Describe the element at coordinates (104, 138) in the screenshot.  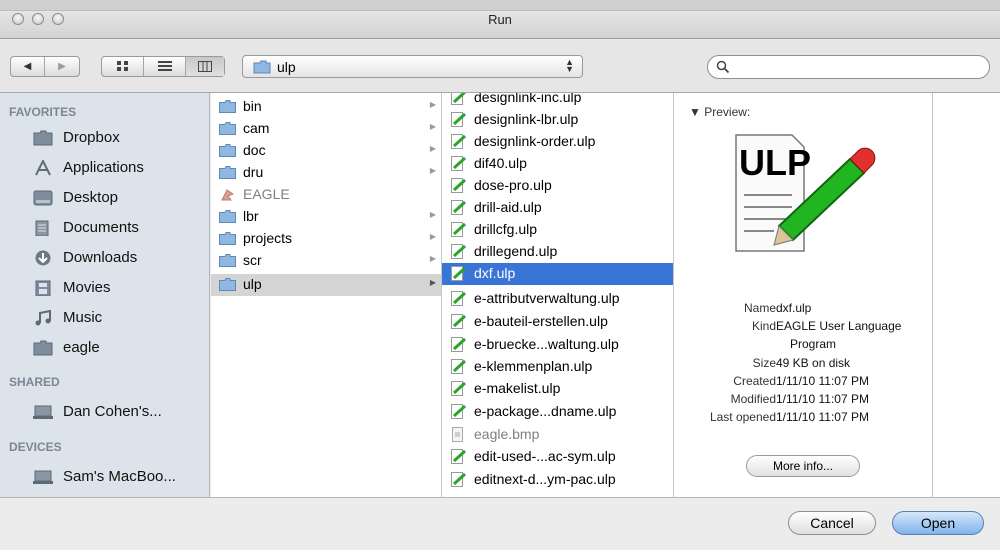
I see `sidebar-item-dropbox: Dropbox` at that location.